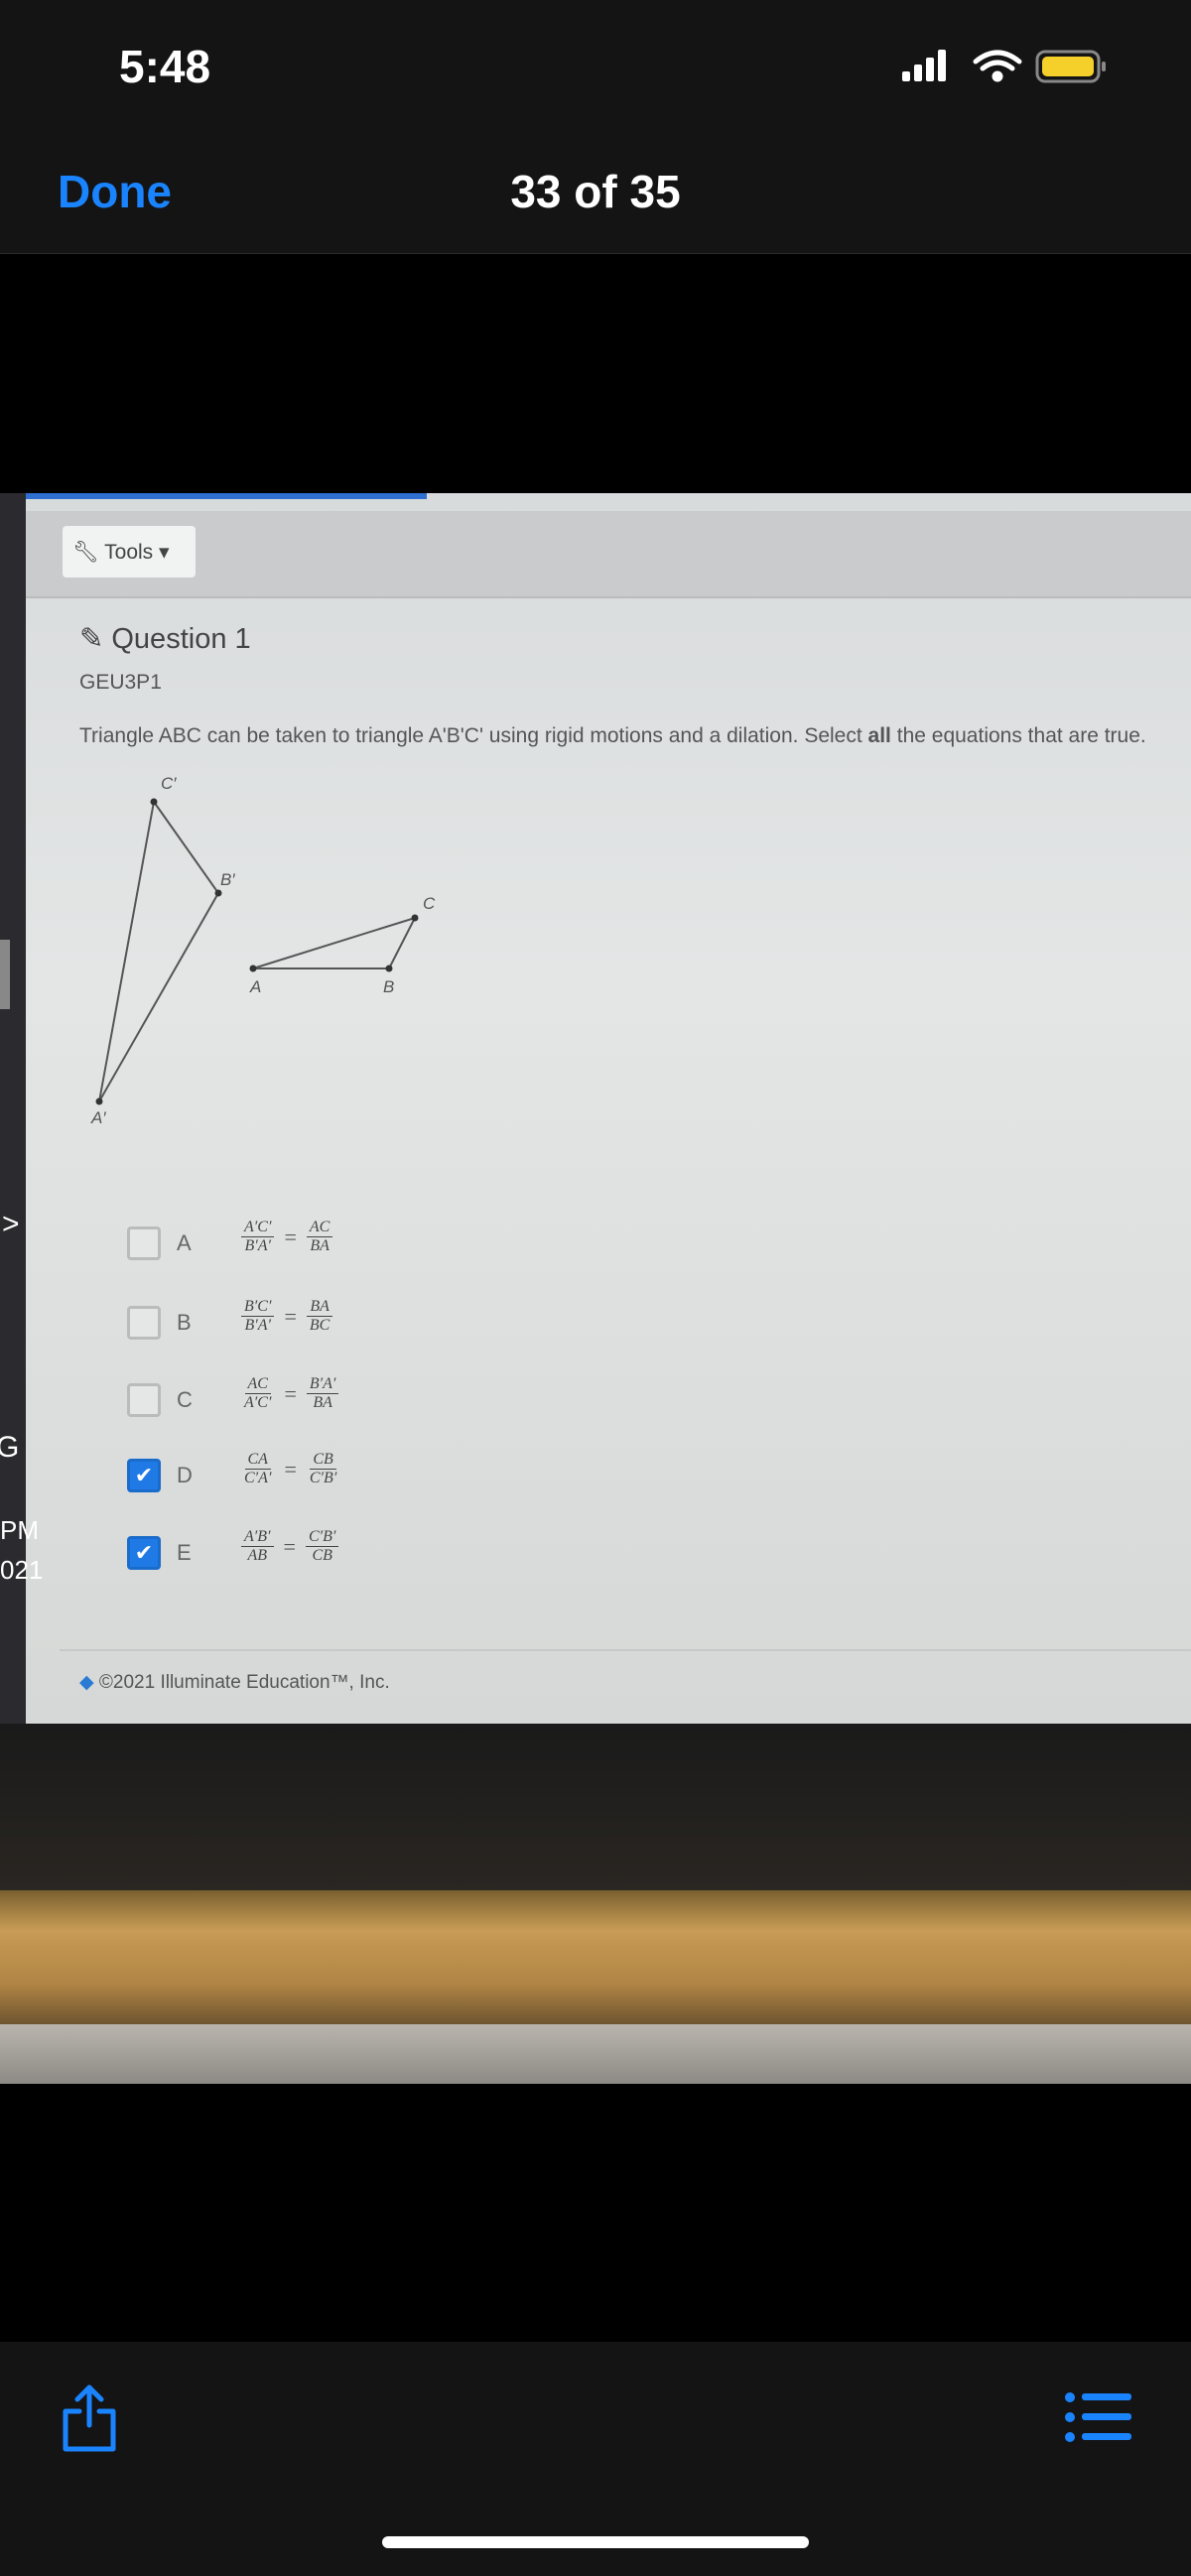 Image resolution: width=1191 pixels, height=2576 pixels. Describe the element at coordinates (159, 951) in the screenshot. I see `triangle-a1b1c1` at that location.